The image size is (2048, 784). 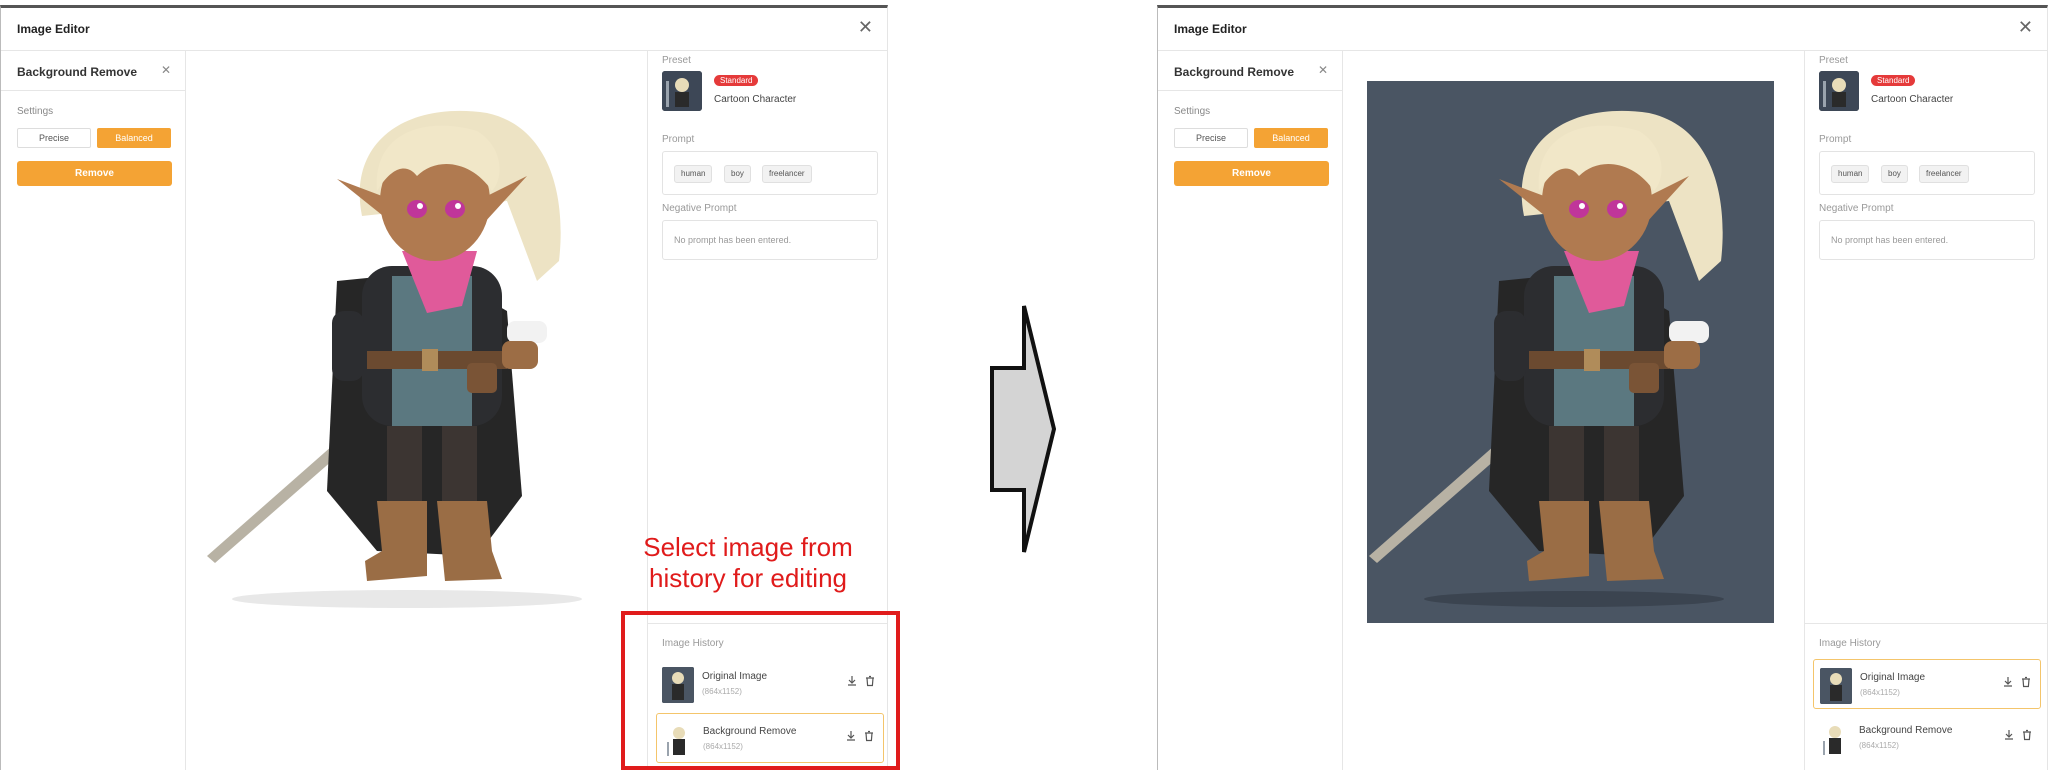 What do you see at coordinates (1850, 643) in the screenshot?
I see `image-history-label: Image History` at bounding box center [1850, 643].